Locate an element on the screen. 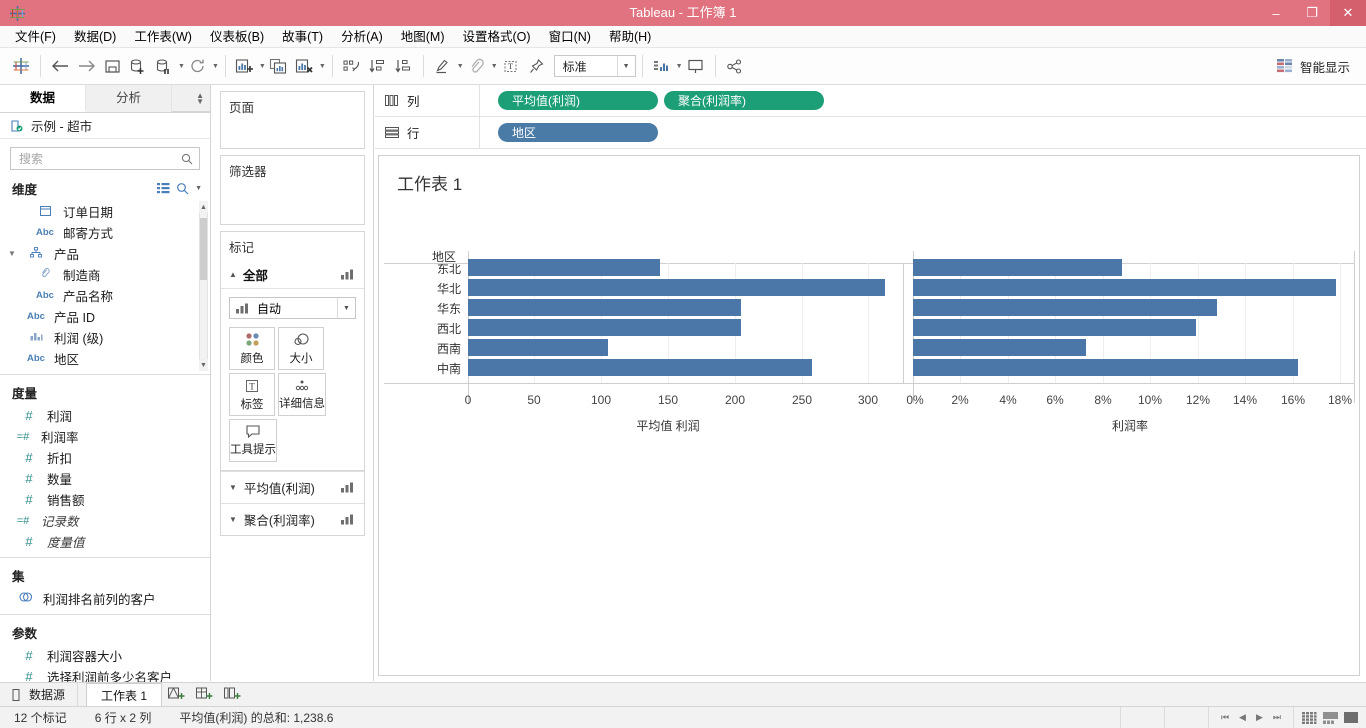 Image resolution: width=1366 pixels, height=728 pixels. sort-ascending-icon is located at coordinates (378, 66).